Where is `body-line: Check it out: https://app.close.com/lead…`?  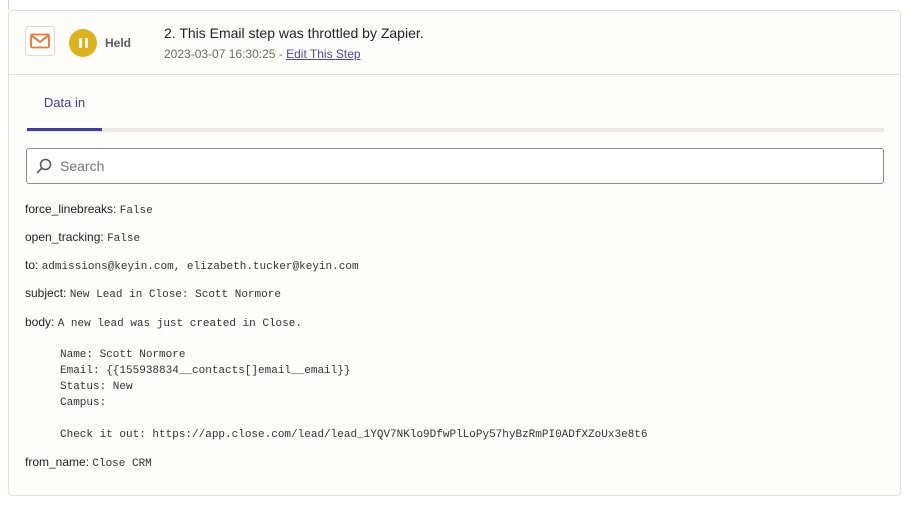 body-line: Check it out: https://app.close.com/lead… is located at coordinates (354, 435).